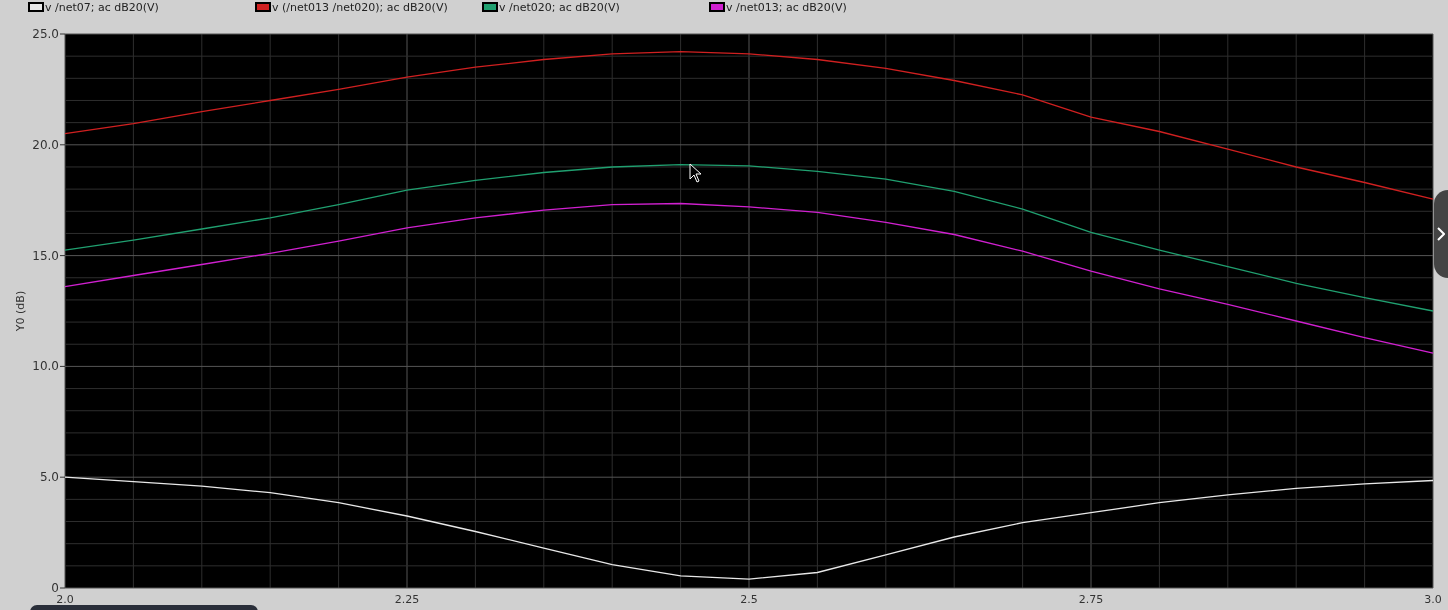 The width and height of the screenshot is (1448, 610). Describe the element at coordinates (822, 7) in the screenshot. I see `legend-item: v /net013; ac dB20(V)` at that location.